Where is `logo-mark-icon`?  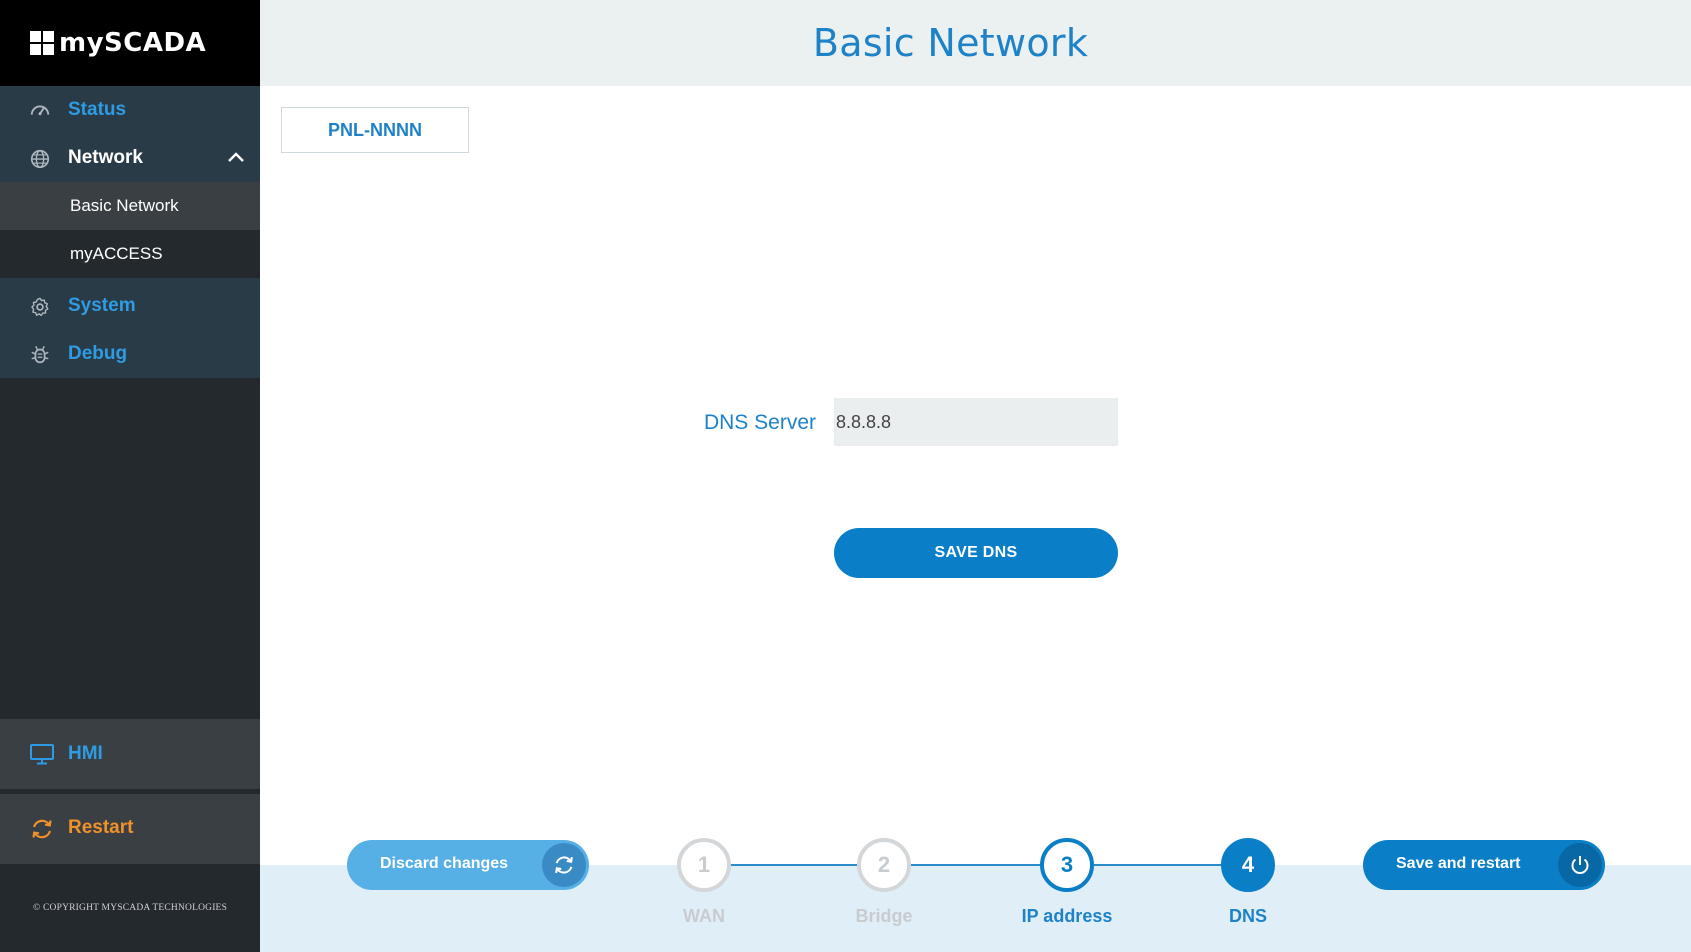 logo-mark-icon is located at coordinates (42, 43).